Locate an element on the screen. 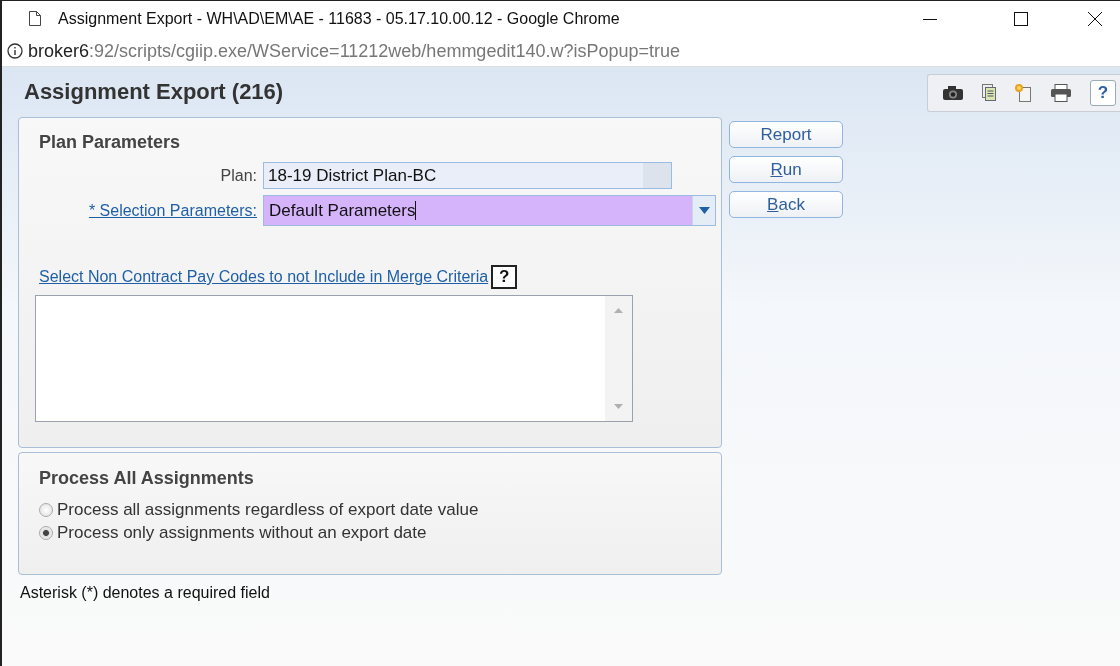 This screenshot has height=666, width=1120. selection-dropdown: Default Parameters is located at coordinates (489, 210).